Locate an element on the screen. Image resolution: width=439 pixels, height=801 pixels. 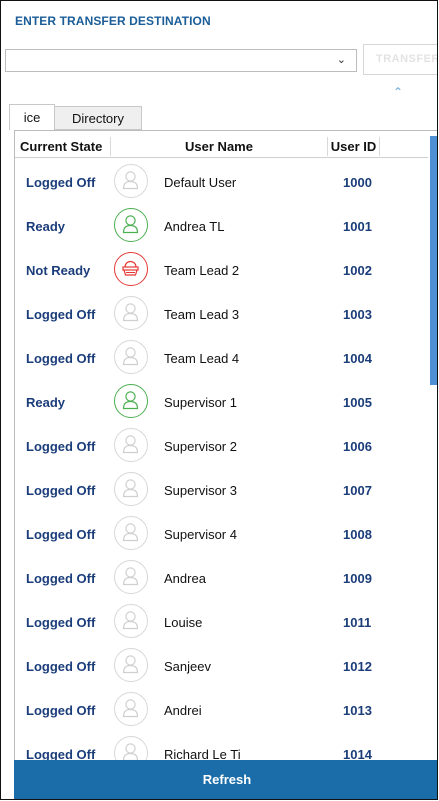
user-id-cell: 1002 is located at coordinates (357, 270).